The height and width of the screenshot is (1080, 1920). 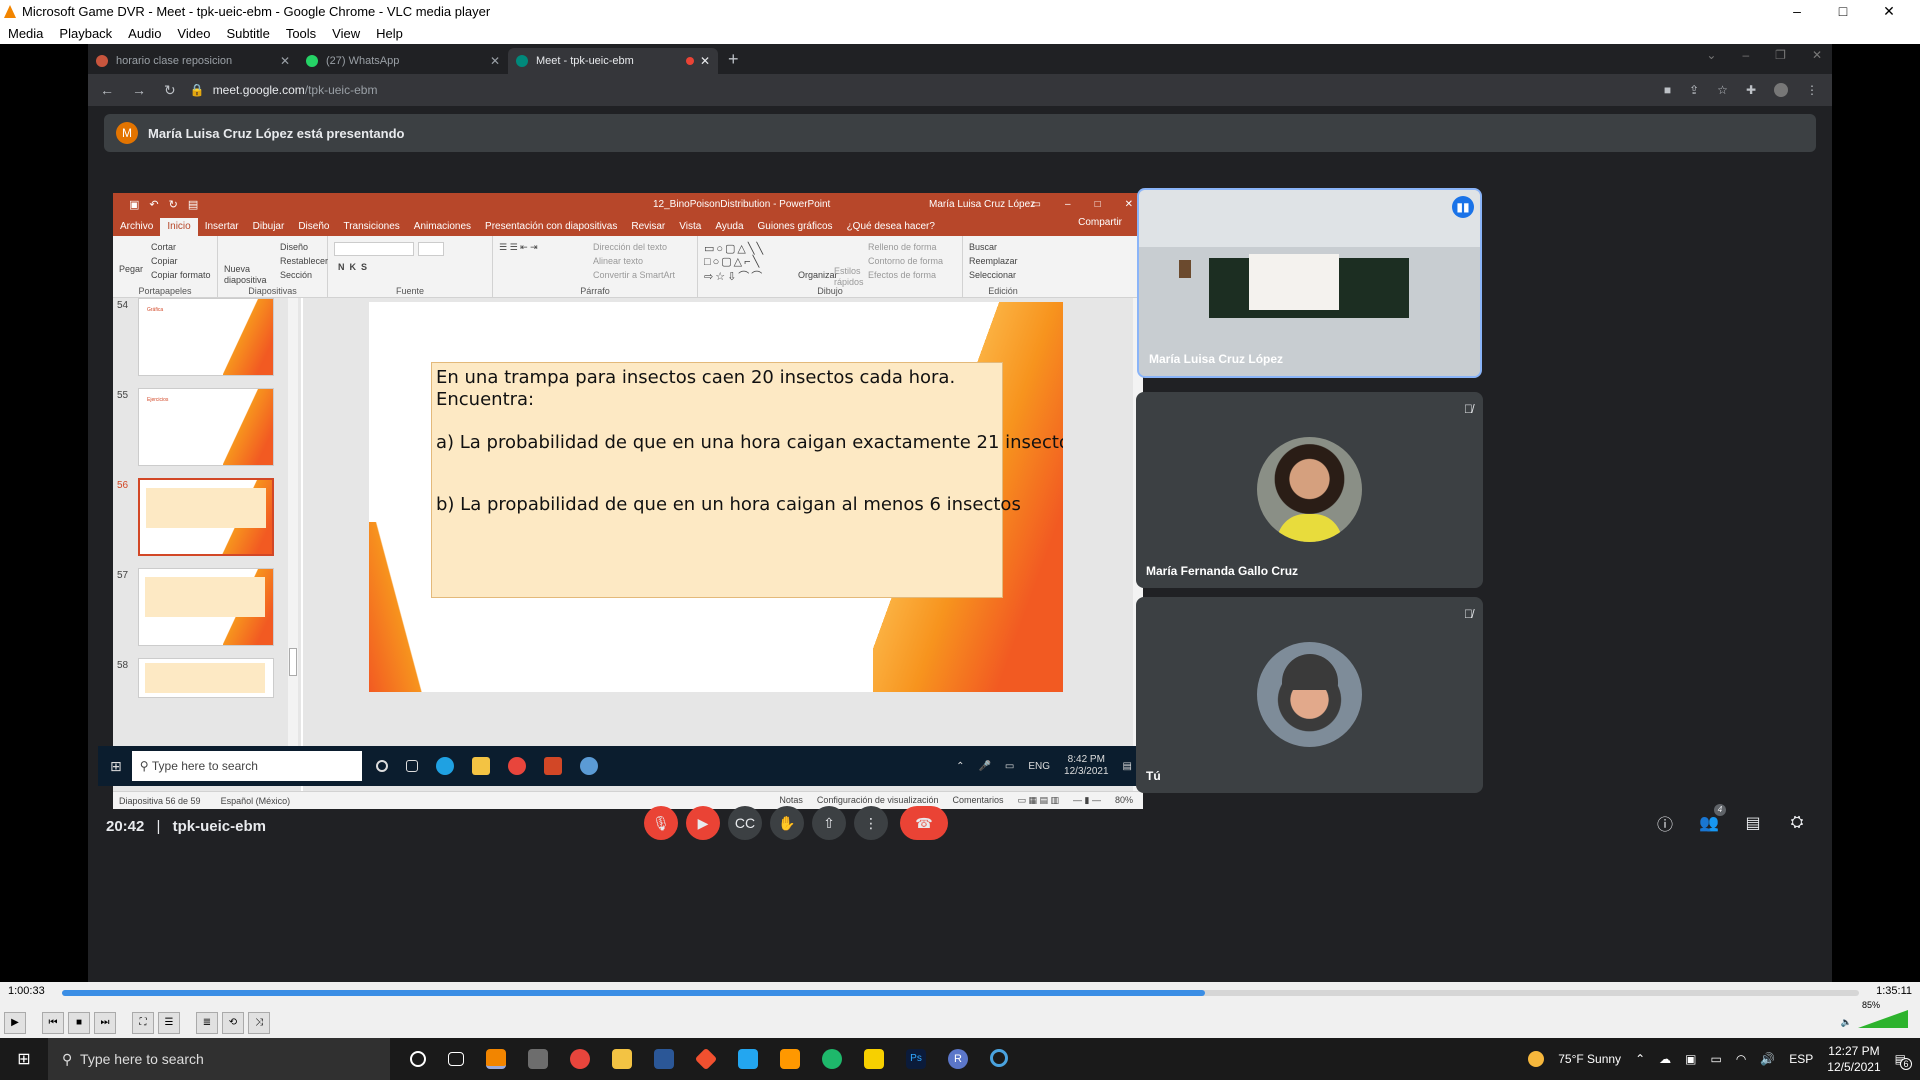 What do you see at coordinates (346, 33) in the screenshot?
I see `menu-view: View` at bounding box center [346, 33].